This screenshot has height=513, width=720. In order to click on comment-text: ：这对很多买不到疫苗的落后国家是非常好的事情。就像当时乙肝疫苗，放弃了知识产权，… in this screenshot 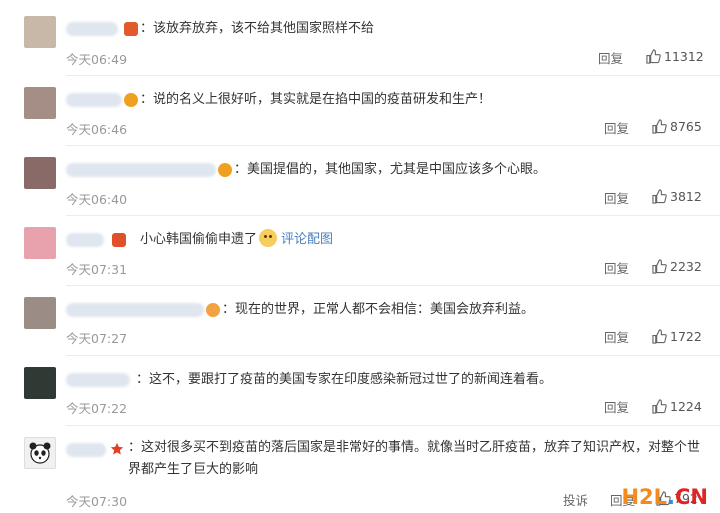, I will do `click(414, 458)`.